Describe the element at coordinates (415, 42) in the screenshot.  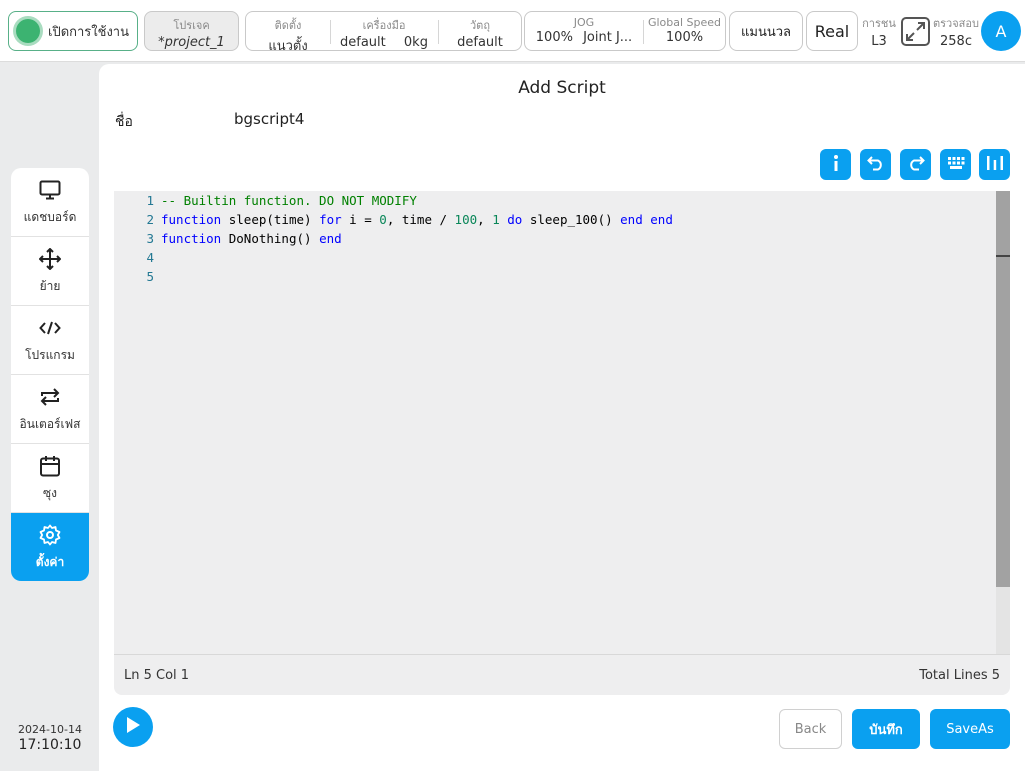
I see `tool-weight: 0kg` at that location.